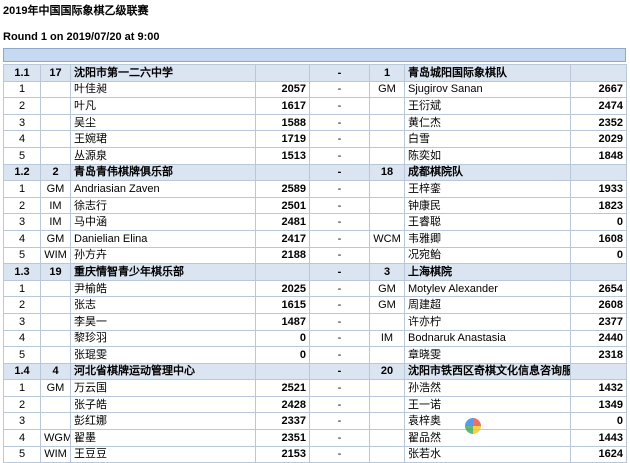  What do you see at coordinates (487, 222) in the screenshot?
I see `away-player-name: 王睿聪` at bounding box center [487, 222].